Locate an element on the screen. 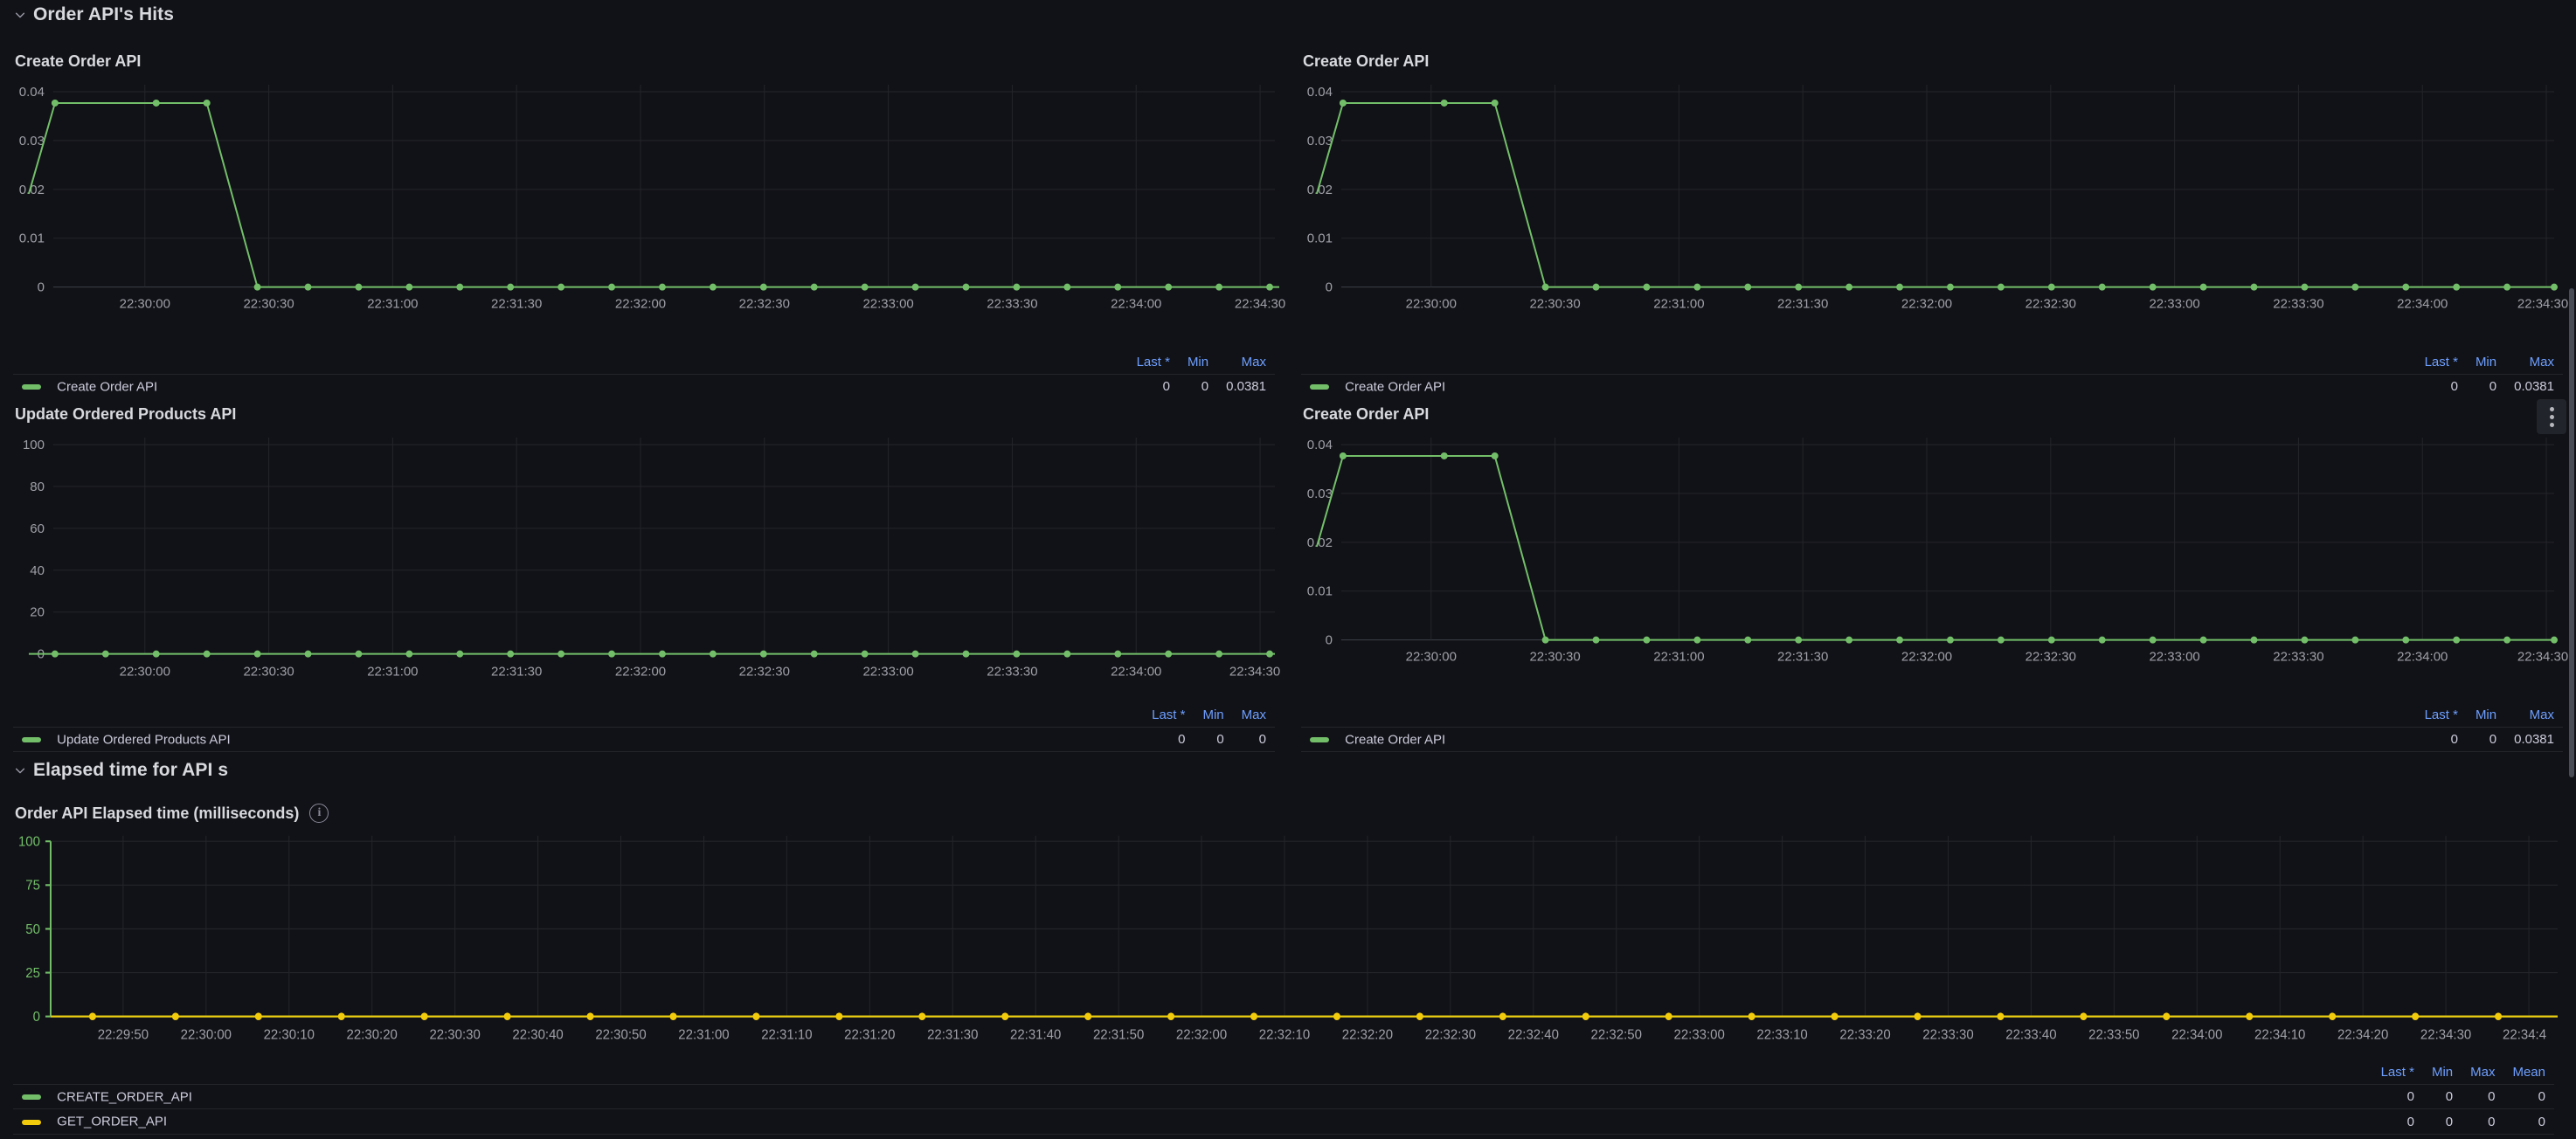 The width and height of the screenshot is (2576, 1139). panel-title: Order API Elapsed time (milliseconds) is located at coordinates (157, 814).